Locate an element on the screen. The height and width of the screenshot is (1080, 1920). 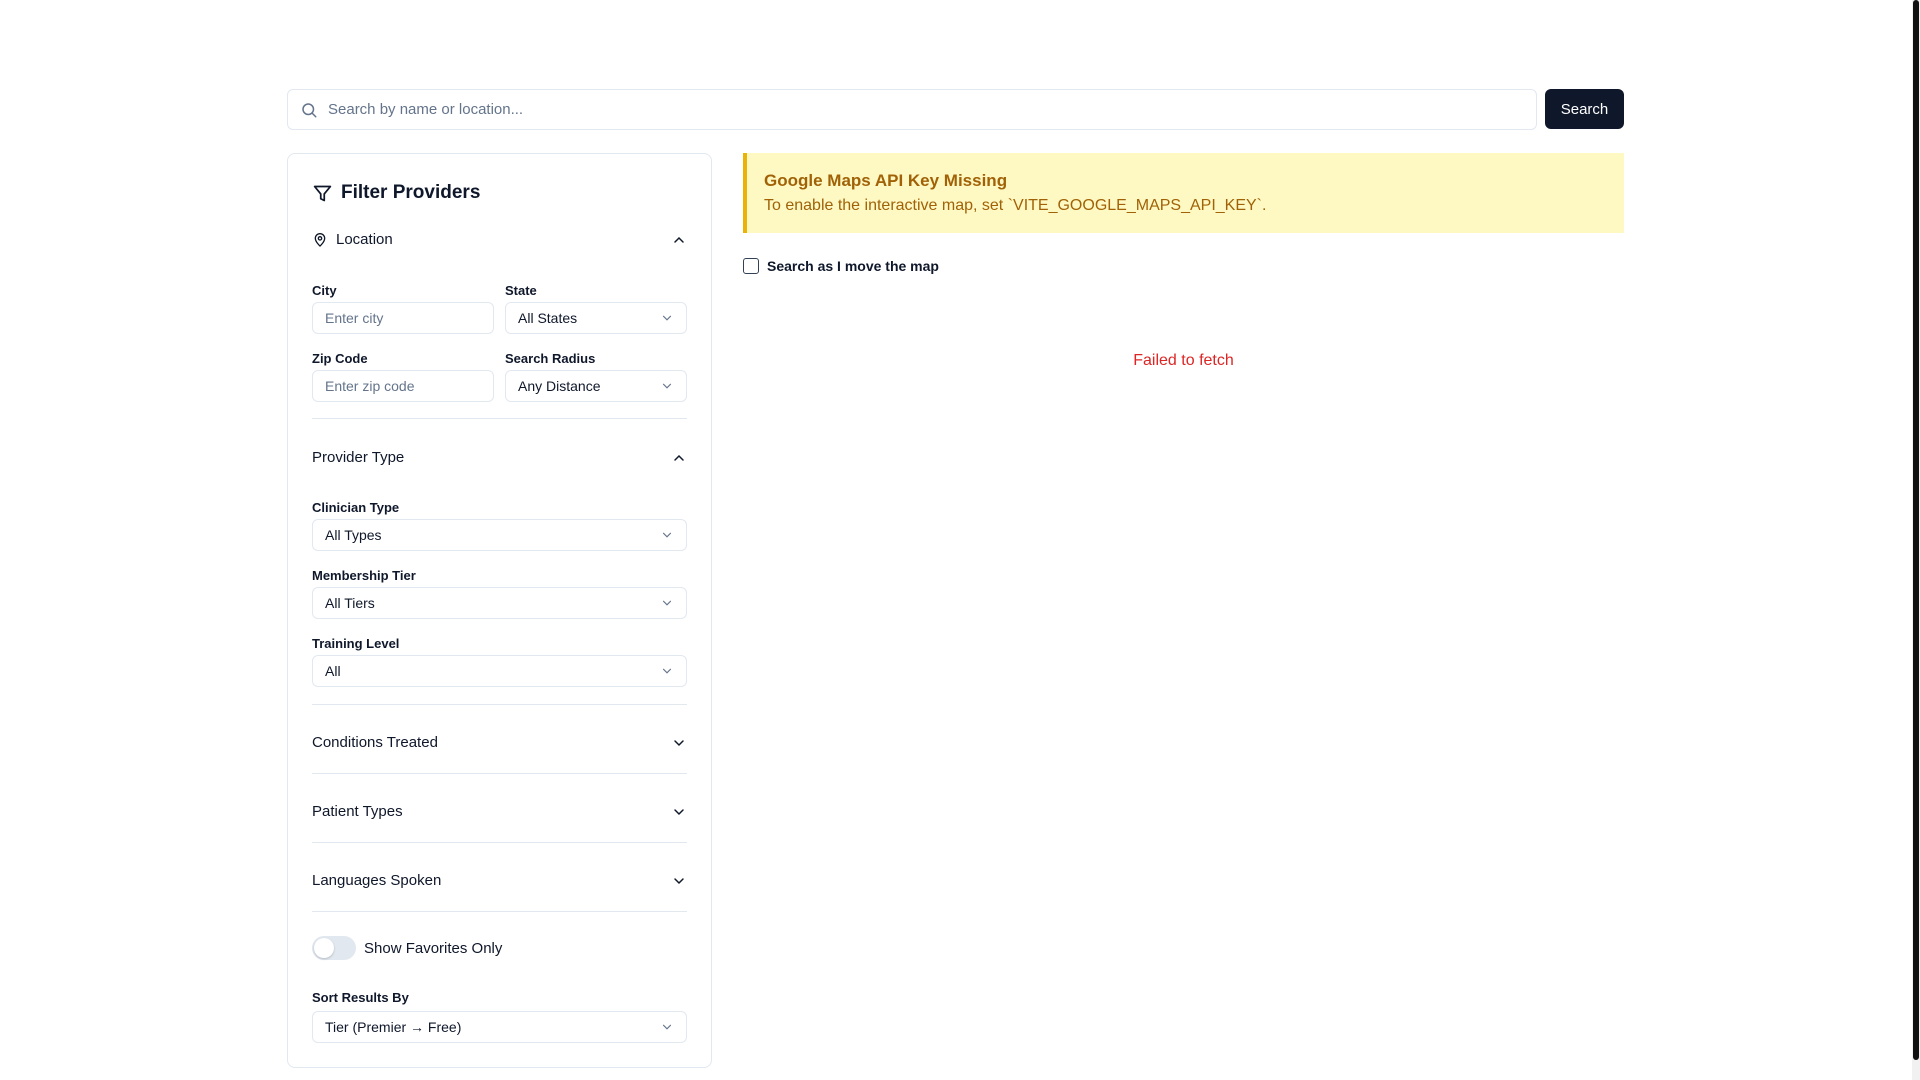
section-conditions-header: Conditions Treated is located at coordinates (499, 742).